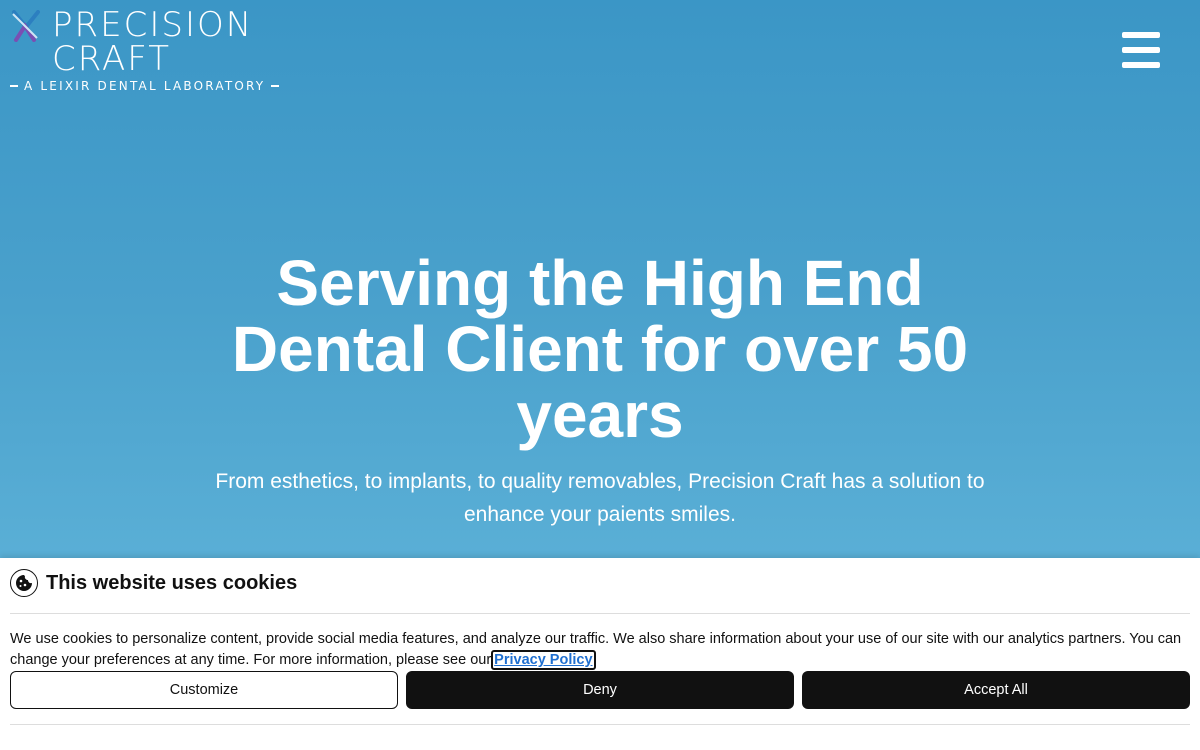 This screenshot has width=1200, height=750. I want to click on logo-name-line1: PRECISION, so click(153, 25).